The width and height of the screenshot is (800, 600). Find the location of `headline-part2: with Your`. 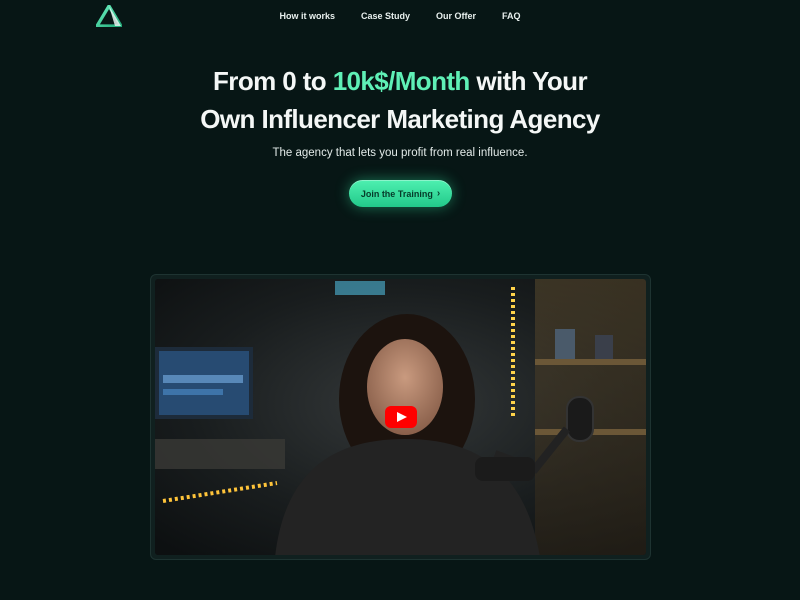

headline-part2: with Your is located at coordinates (528, 81).